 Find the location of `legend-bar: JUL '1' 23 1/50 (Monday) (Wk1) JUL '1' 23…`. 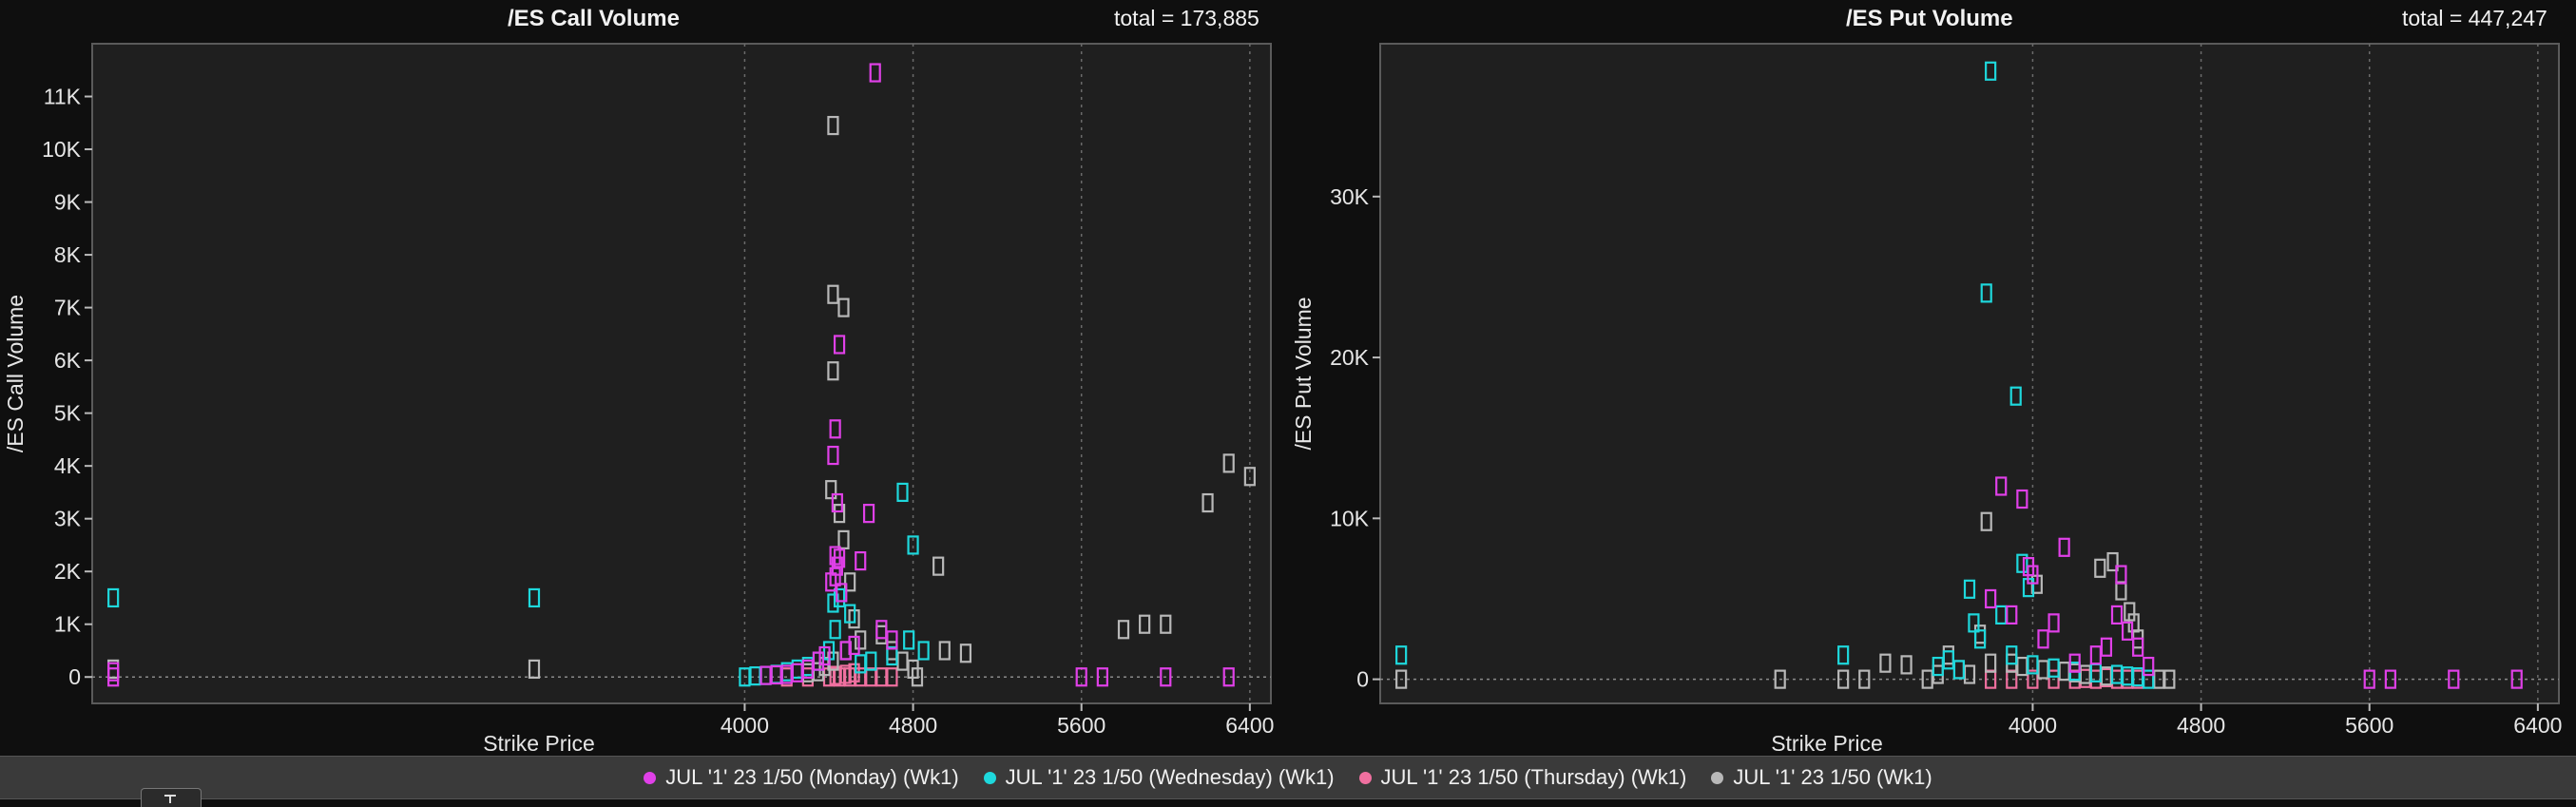

legend-bar: JUL '1' 23 1/50 (Monday) (Wk1) JUL '1' 23… is located at coordinates (1288, 777).